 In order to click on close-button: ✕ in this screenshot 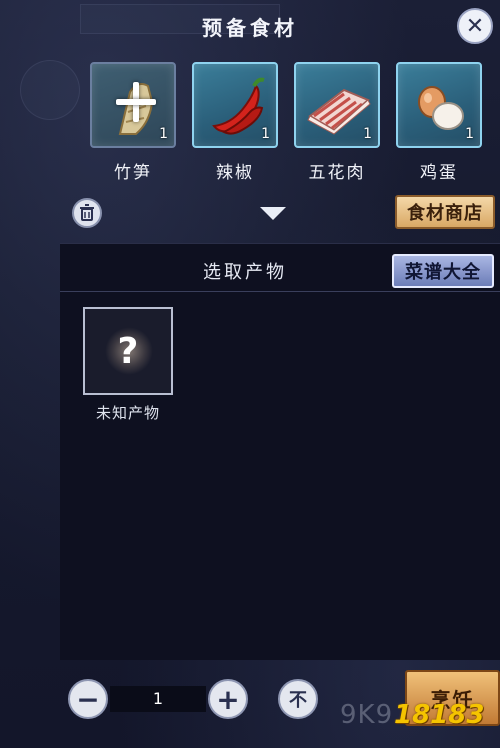, I will do `click(475, 26)`.